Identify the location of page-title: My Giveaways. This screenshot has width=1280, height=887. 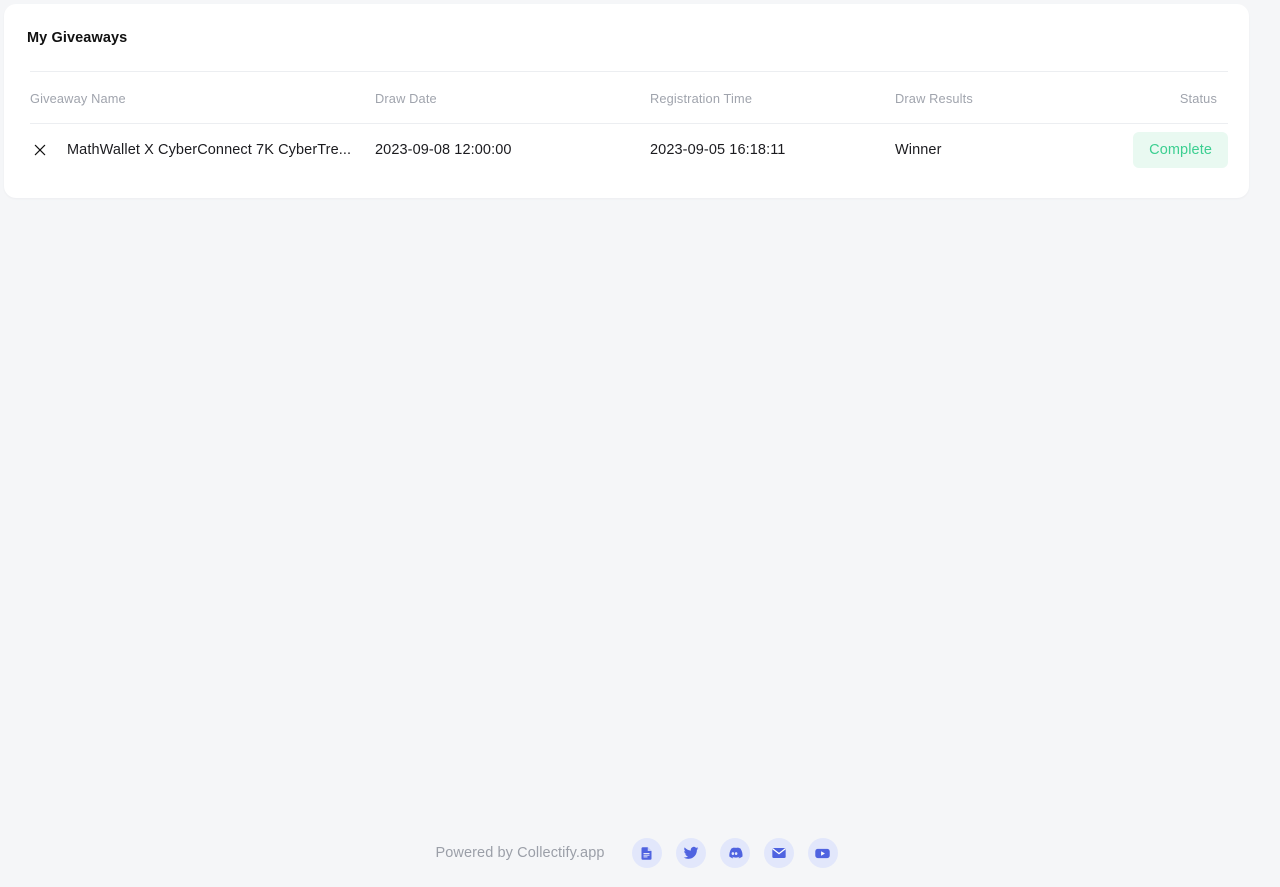
(77, 38).